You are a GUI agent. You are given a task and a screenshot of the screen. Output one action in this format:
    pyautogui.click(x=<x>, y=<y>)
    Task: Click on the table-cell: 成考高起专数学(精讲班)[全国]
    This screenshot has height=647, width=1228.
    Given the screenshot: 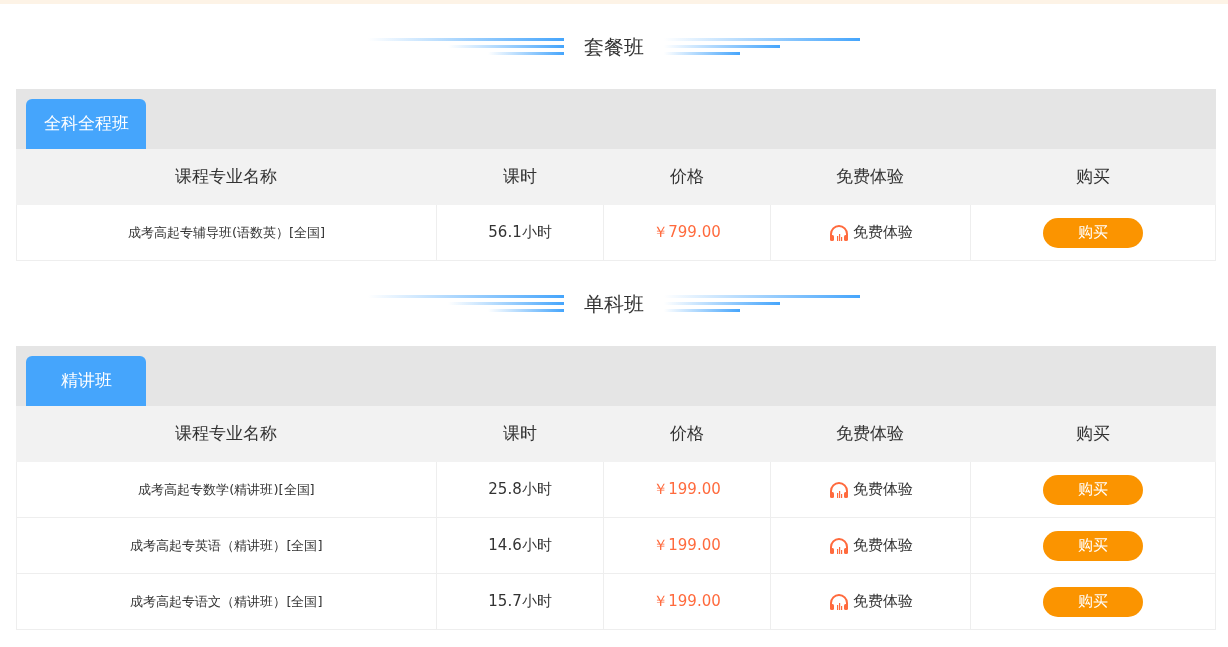 What is the action you would take?
    pyautogui.click(x=227, y=489)
    